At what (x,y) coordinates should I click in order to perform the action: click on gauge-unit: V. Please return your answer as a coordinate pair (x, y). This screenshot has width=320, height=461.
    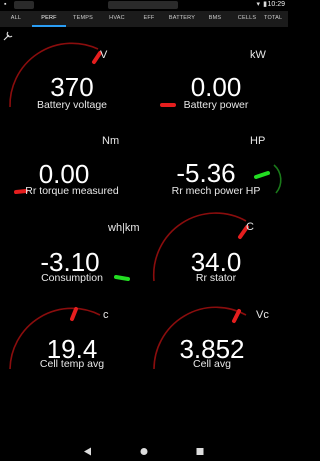
    Looking at the image, I should click on (104, 55).